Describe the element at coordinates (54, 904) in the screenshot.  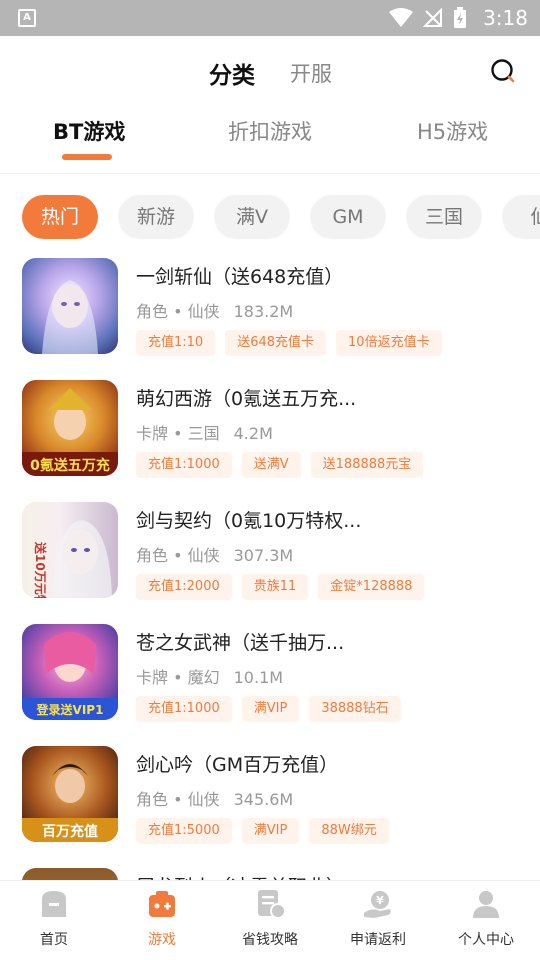
I see `home-icon` at that location.